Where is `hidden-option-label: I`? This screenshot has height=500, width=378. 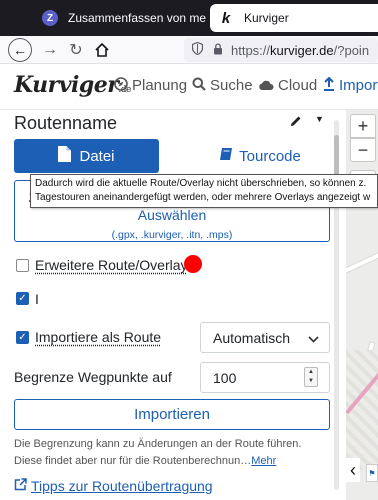 hidden-option-label: I is located at coordinates (37, 299).